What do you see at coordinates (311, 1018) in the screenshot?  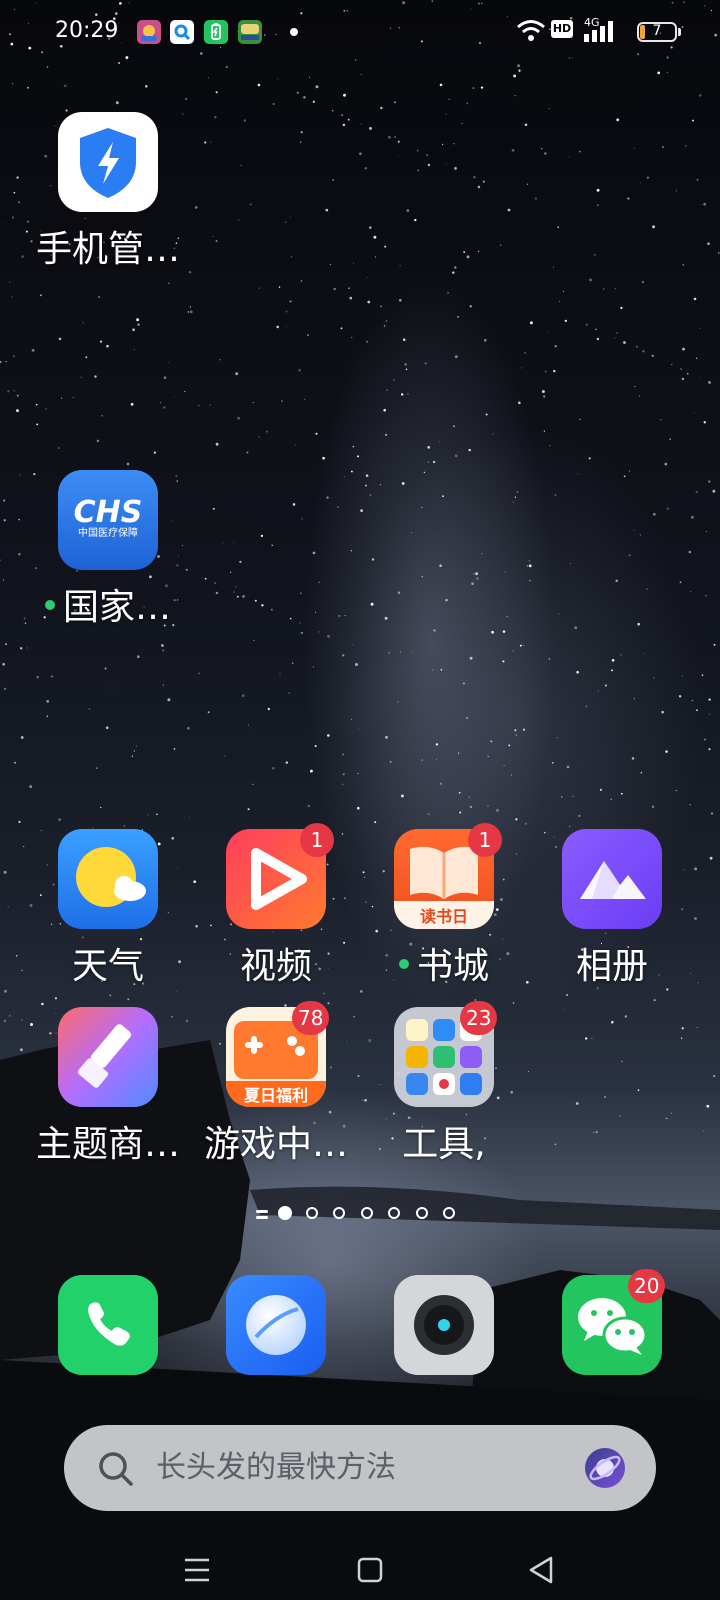 I see `notification-badge: 78` at bounding box center [311, 1018].